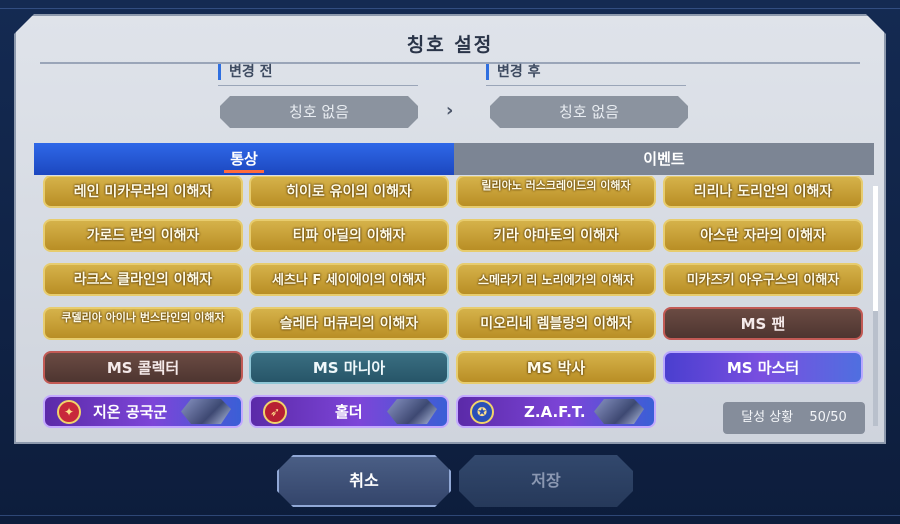 The image size is (900, 524). I want to click on title-divider, so click(450, 63).